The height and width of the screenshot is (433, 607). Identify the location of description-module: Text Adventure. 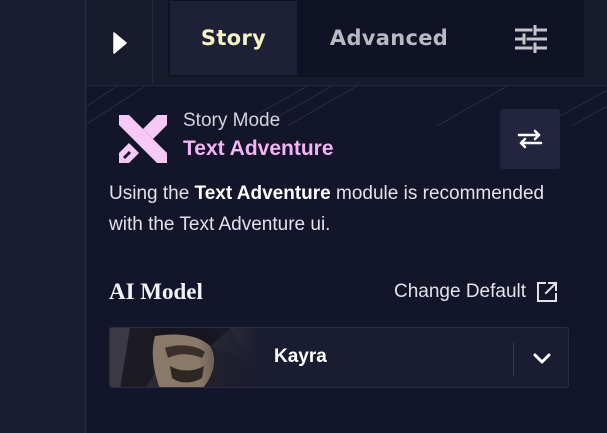
(262, 193).